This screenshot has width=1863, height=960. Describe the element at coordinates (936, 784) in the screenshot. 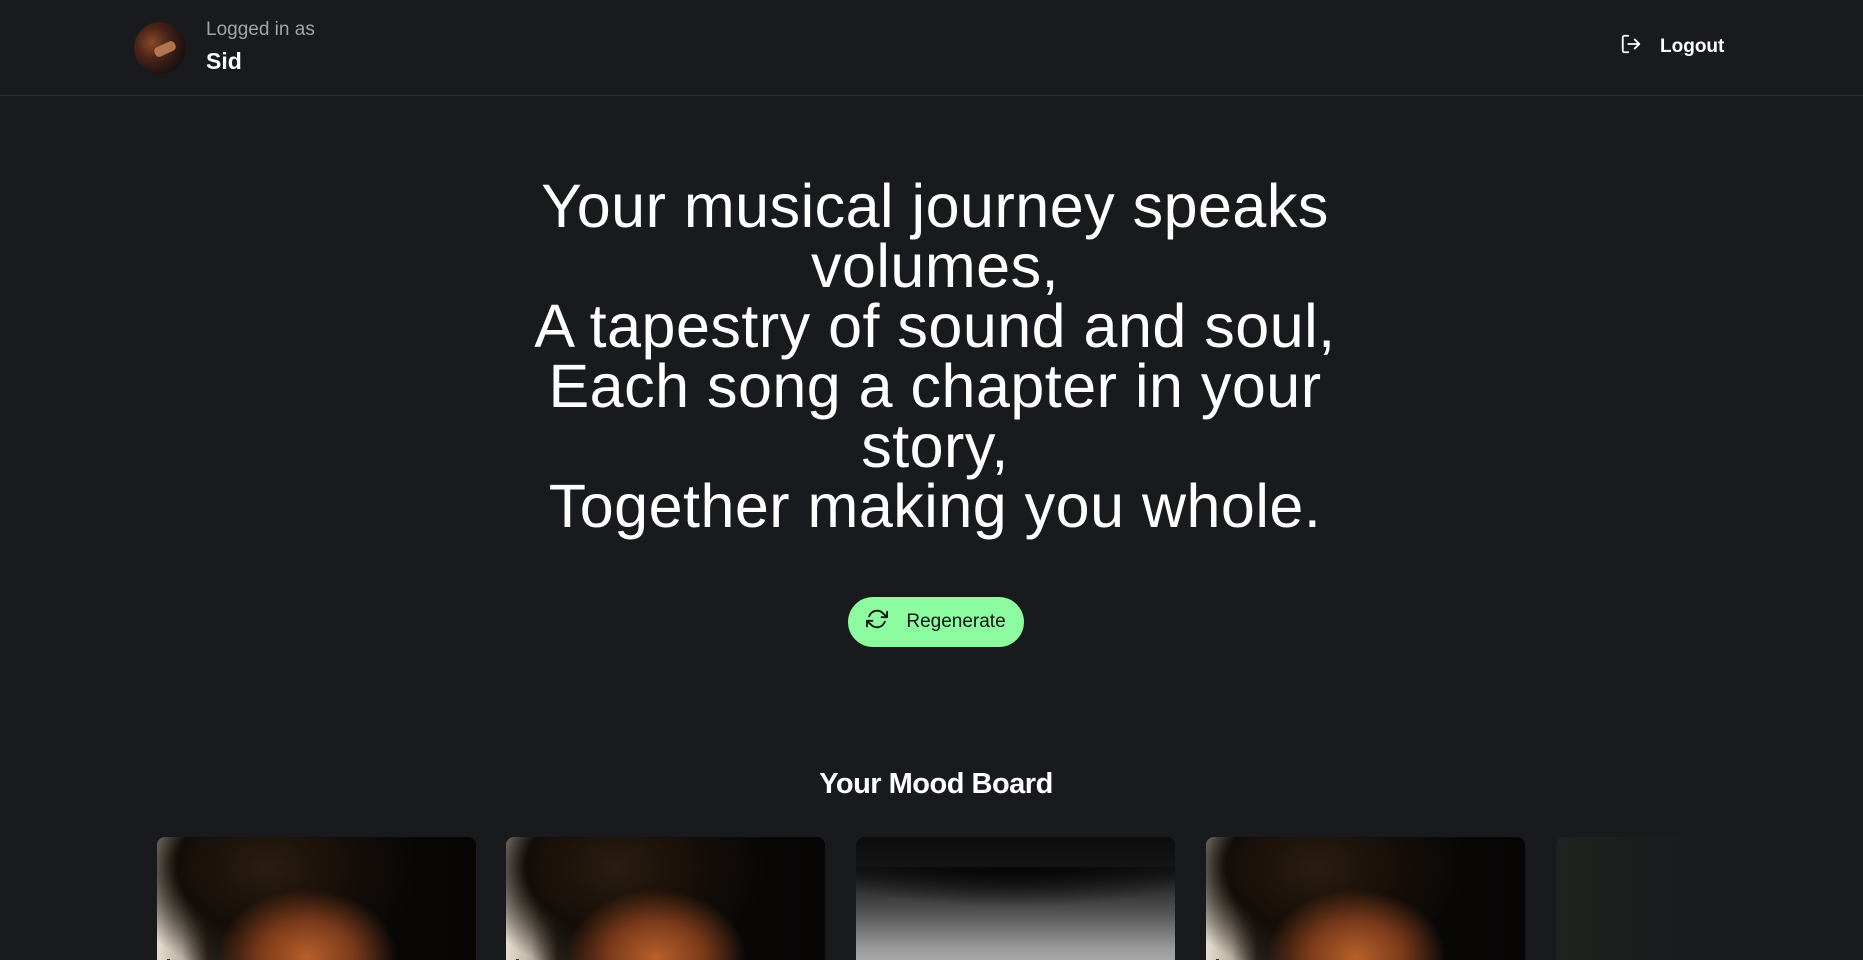

I see `mood-board-title: Your Mood Board` at that location.